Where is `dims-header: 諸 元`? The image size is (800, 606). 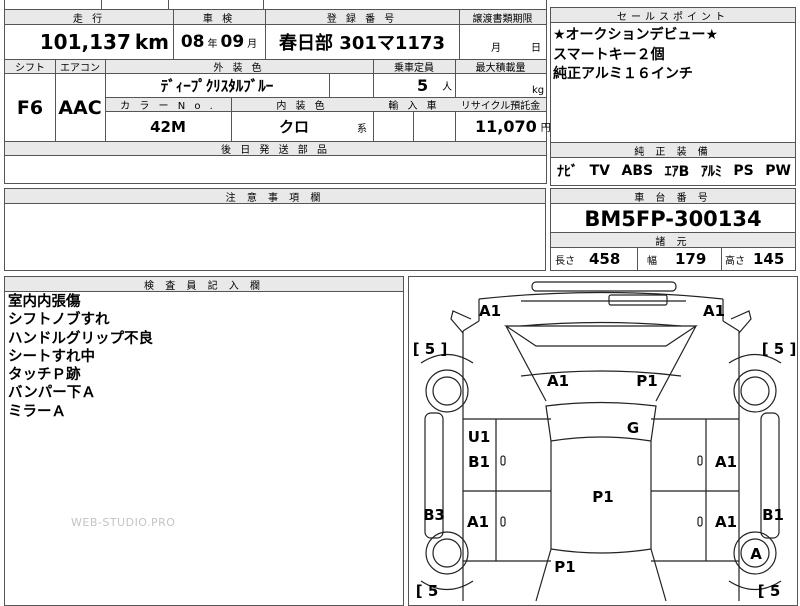
dims-header: 諸 元 is located at coordinates (673, 240).